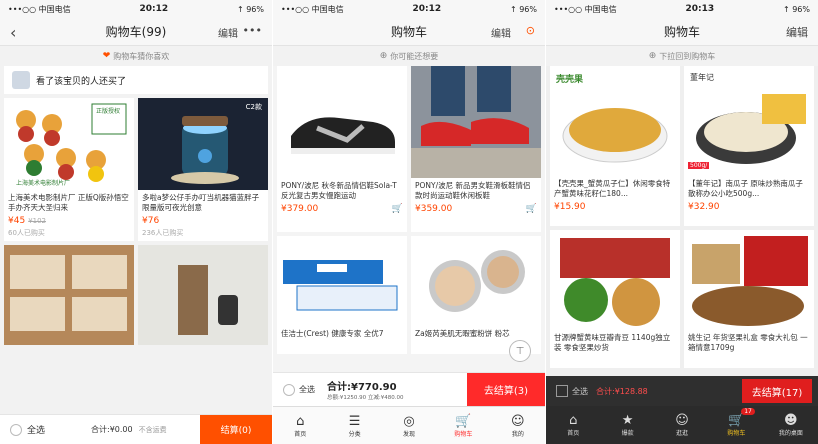 The height and width of the screenshot is (444, 818). Describe the element at coordinates (791, 425) in the screenshot. I see `tab-desktop: ☻ 我的桌面` at that location.